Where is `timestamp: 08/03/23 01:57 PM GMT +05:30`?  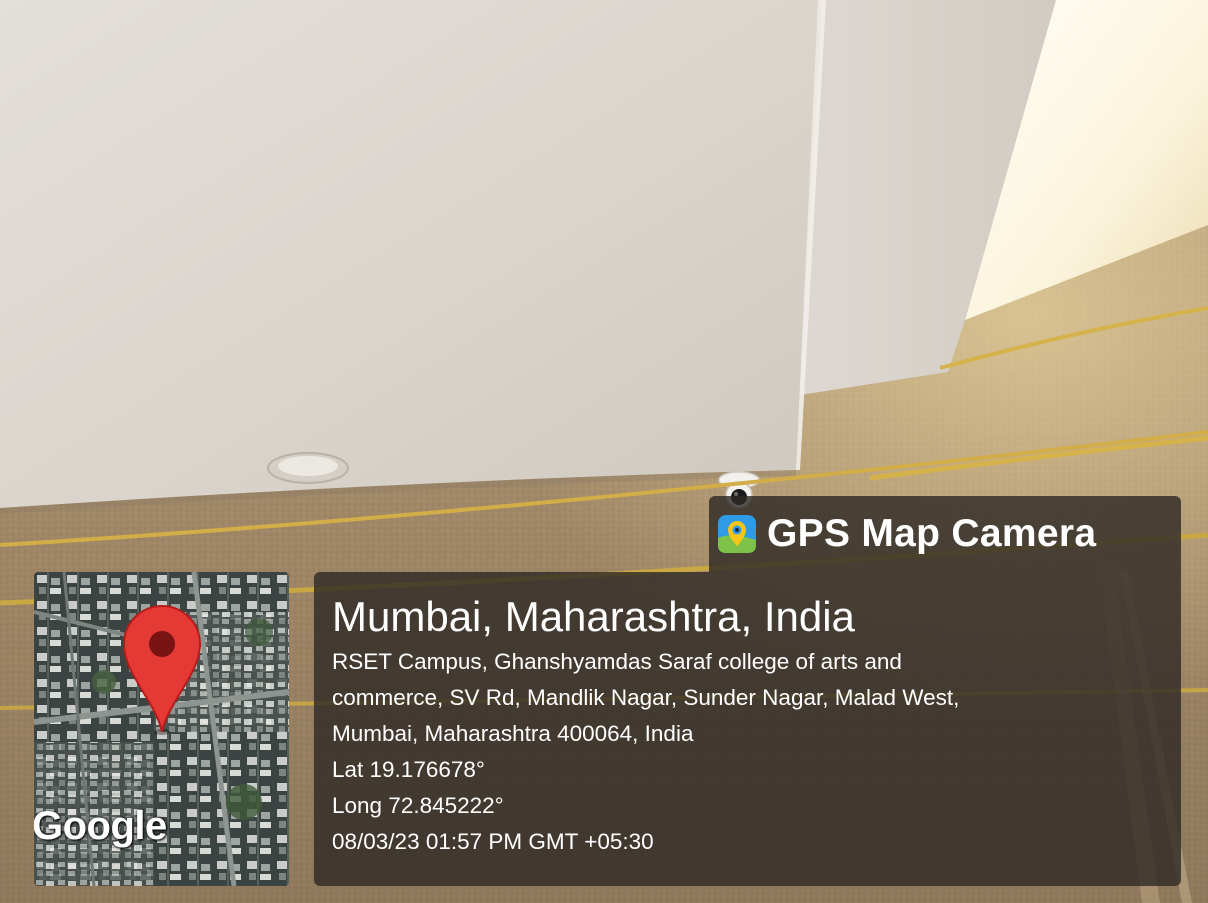
timestamp: 08/03/23 01:57 PM GMT +05:30 is located at coordinates (493, 841).